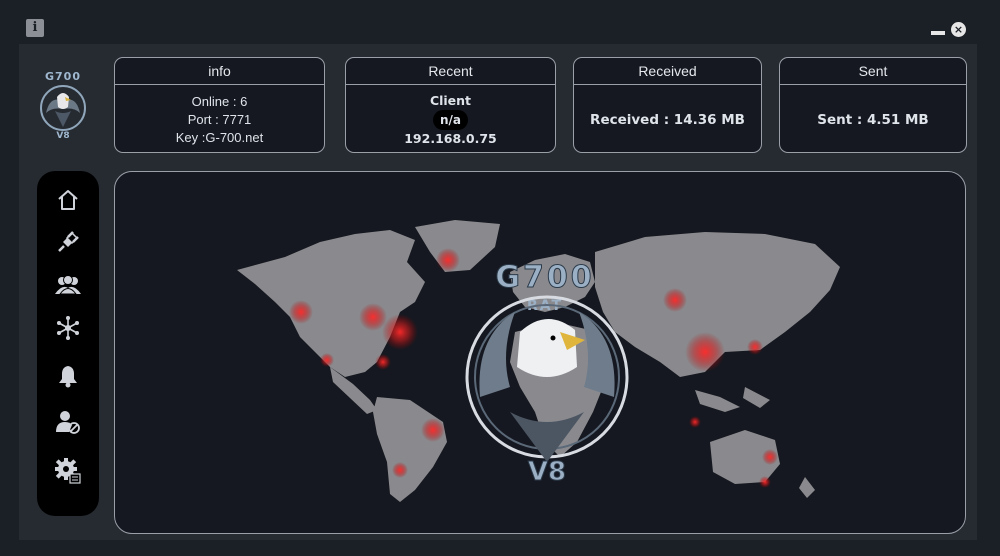 This screenshot has height=556, width=1000. I want to click on received-card-title: Received, so click(667, 71).